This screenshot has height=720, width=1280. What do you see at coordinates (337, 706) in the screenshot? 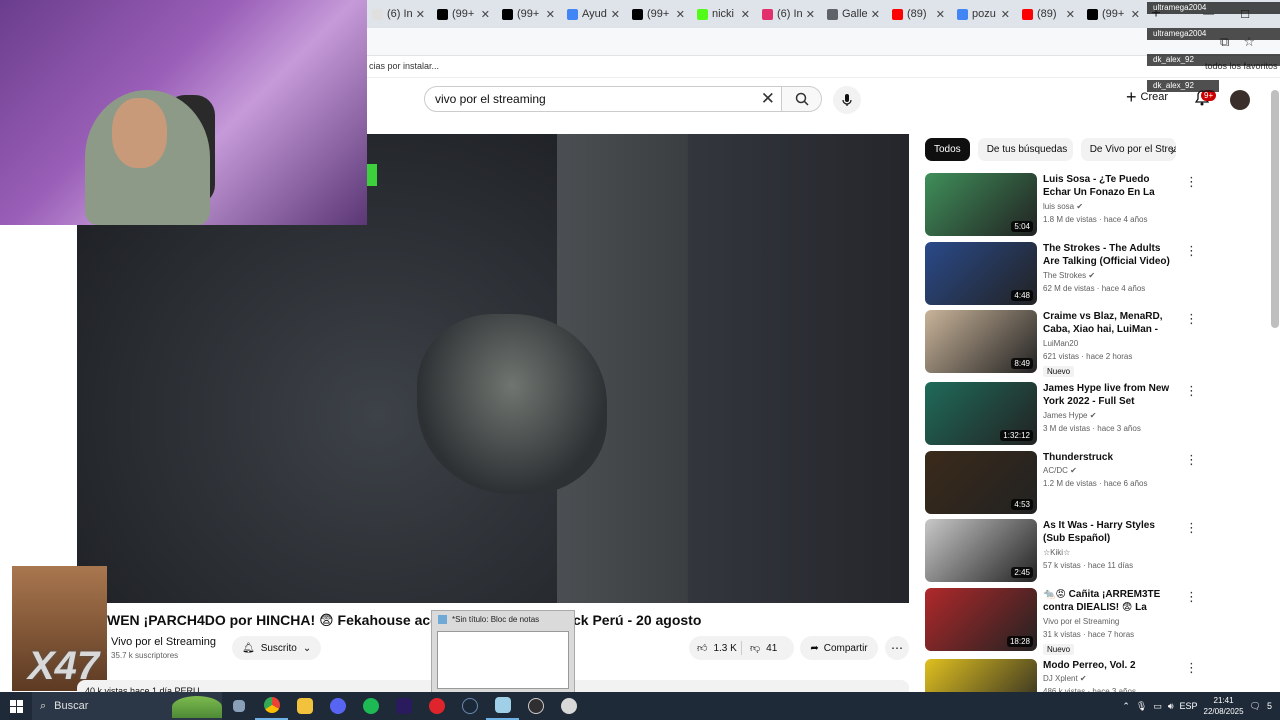
I see `discord-icon` at bounding box center [337, 706].